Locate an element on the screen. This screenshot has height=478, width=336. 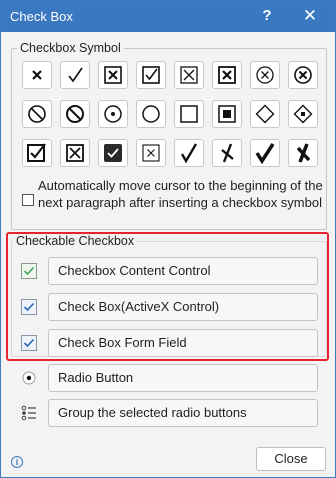
empty-square-symbol is located at coordinates (189, 114).